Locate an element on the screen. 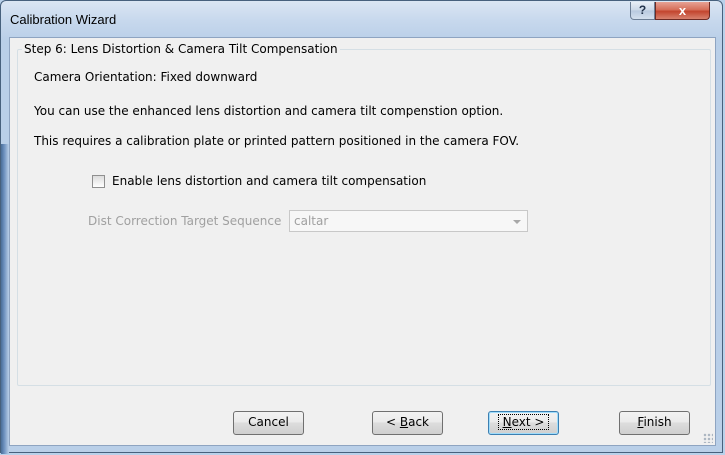  window-frame-edge is located at coordinates (5, 299).